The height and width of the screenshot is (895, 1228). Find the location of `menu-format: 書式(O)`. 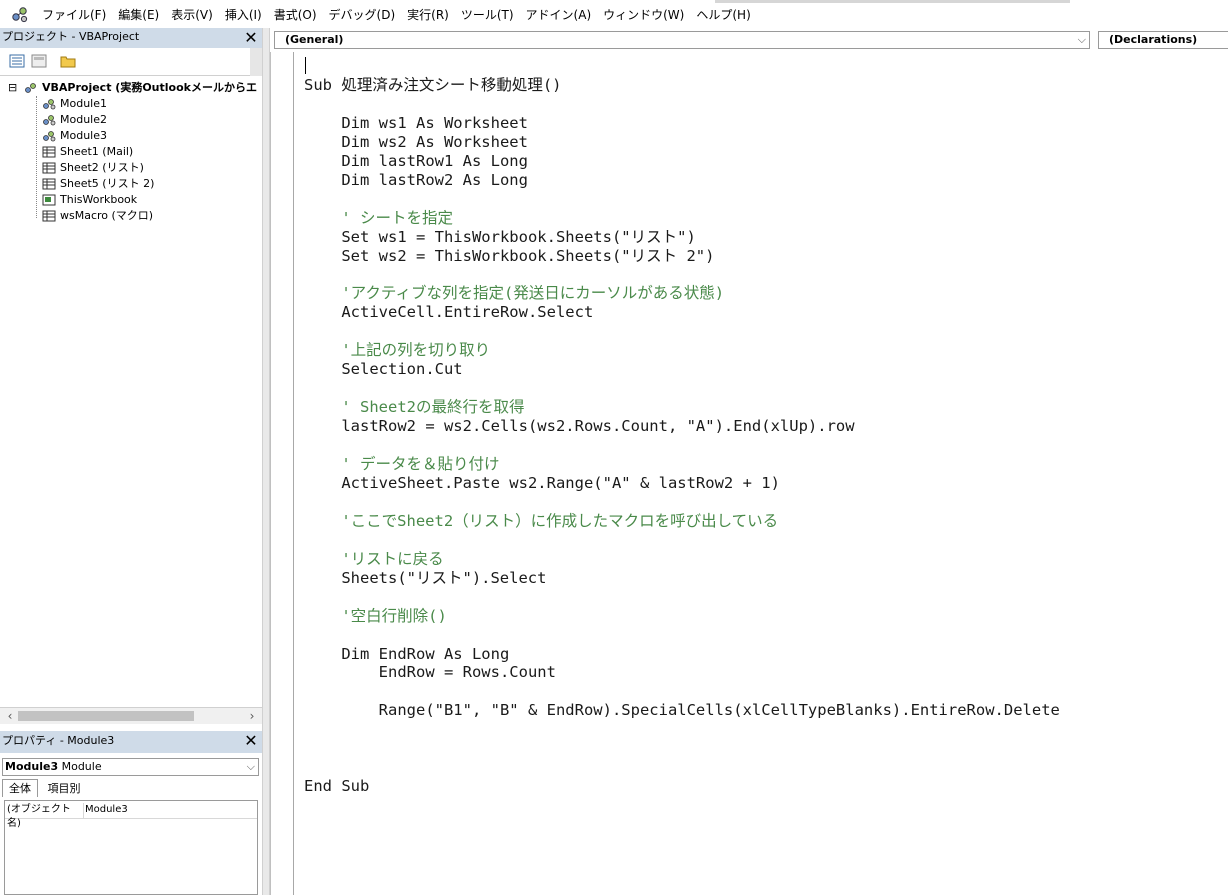

menu-format: 書式(O) is located at coordinates (295, 14).